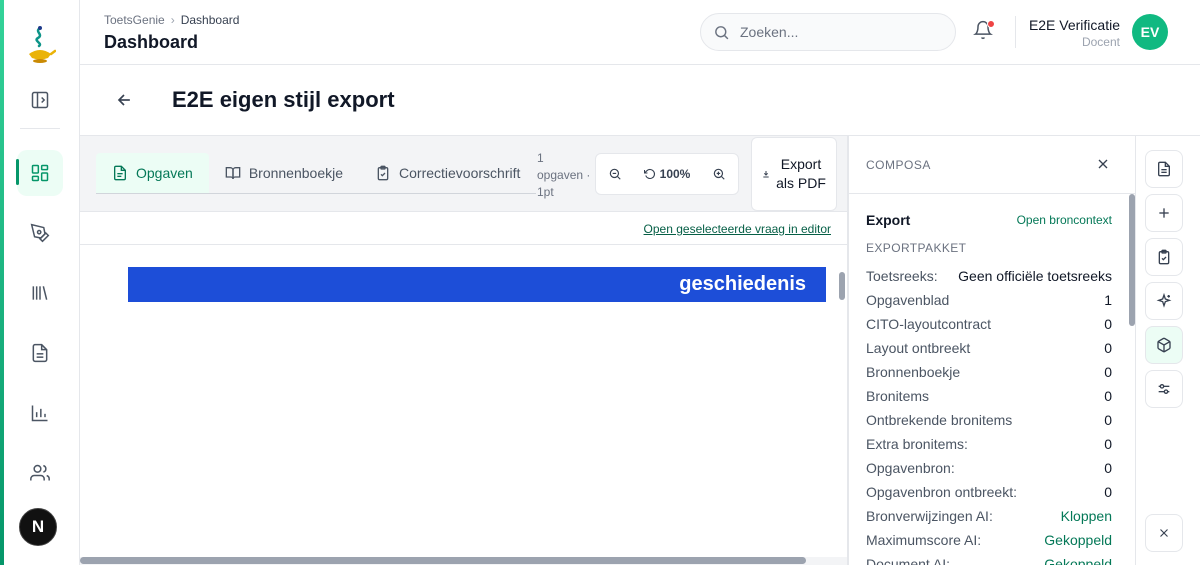 The height and width of the screenshot is (565, 1200). What do you see at coordinates (842, 286) in the screenshot?
I see `editor-vertical-scrollbar` at bounding box center [842, 286].